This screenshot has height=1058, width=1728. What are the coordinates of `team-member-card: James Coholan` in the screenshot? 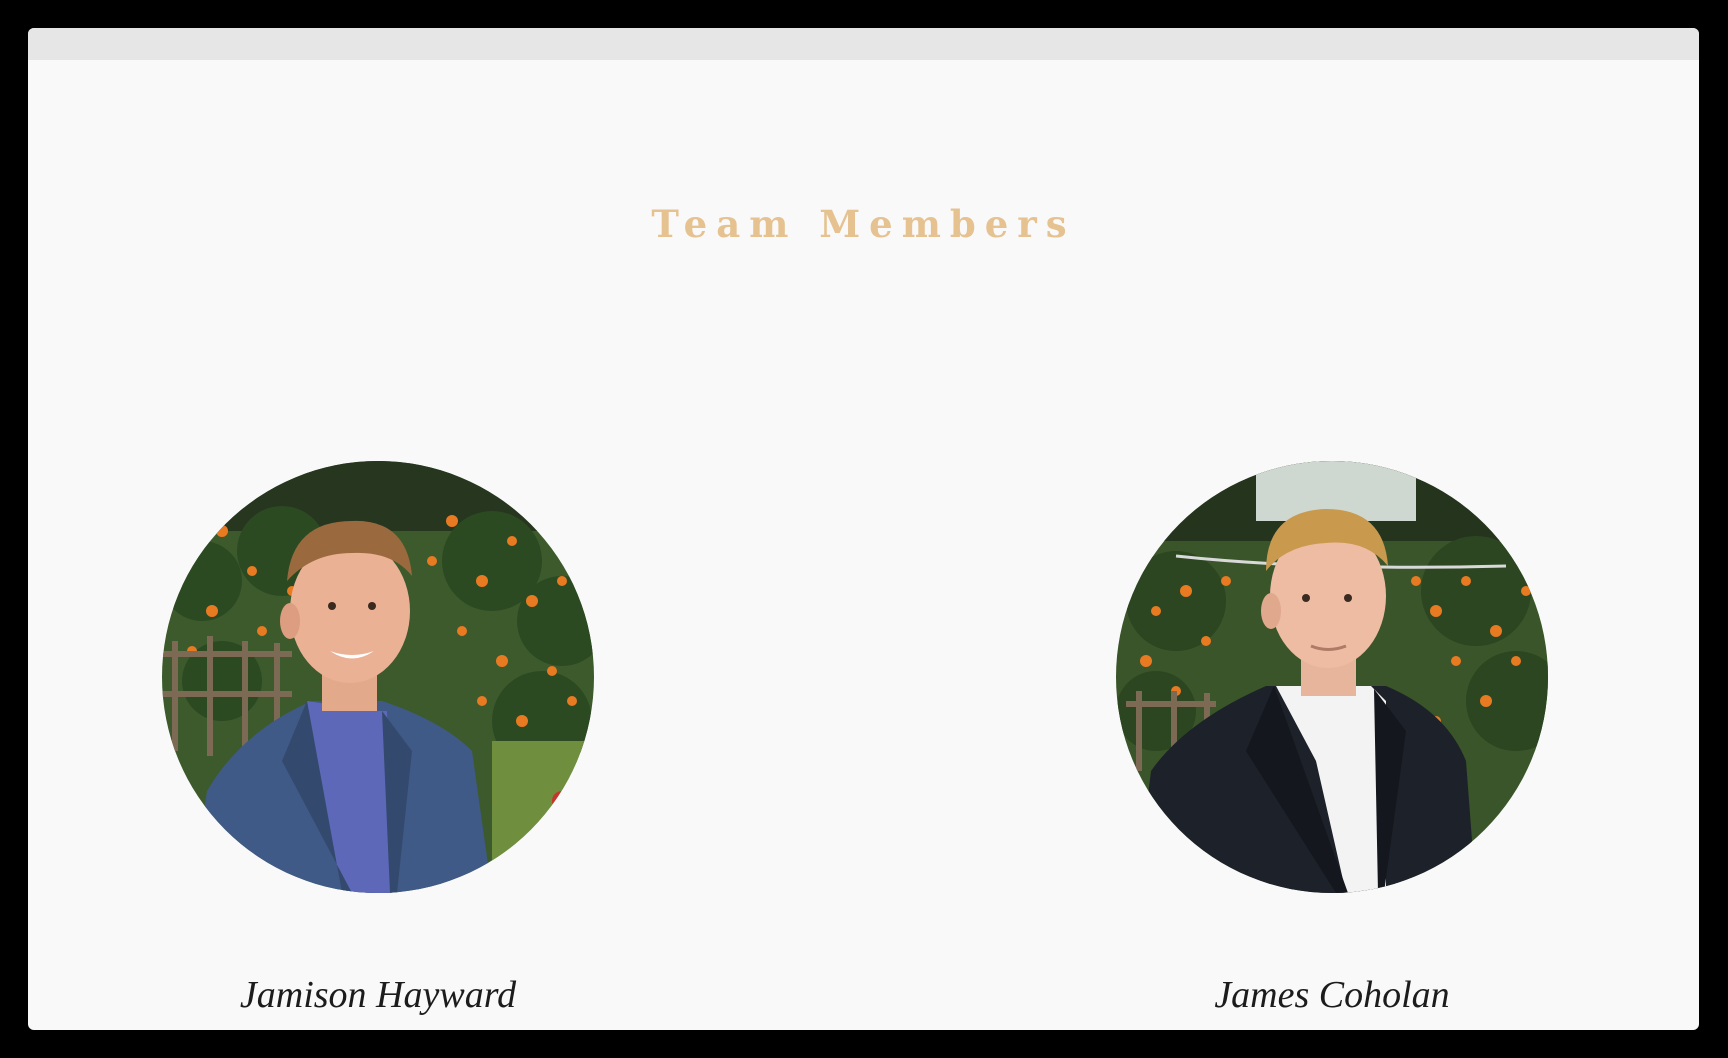 It's located at (1332, 738).